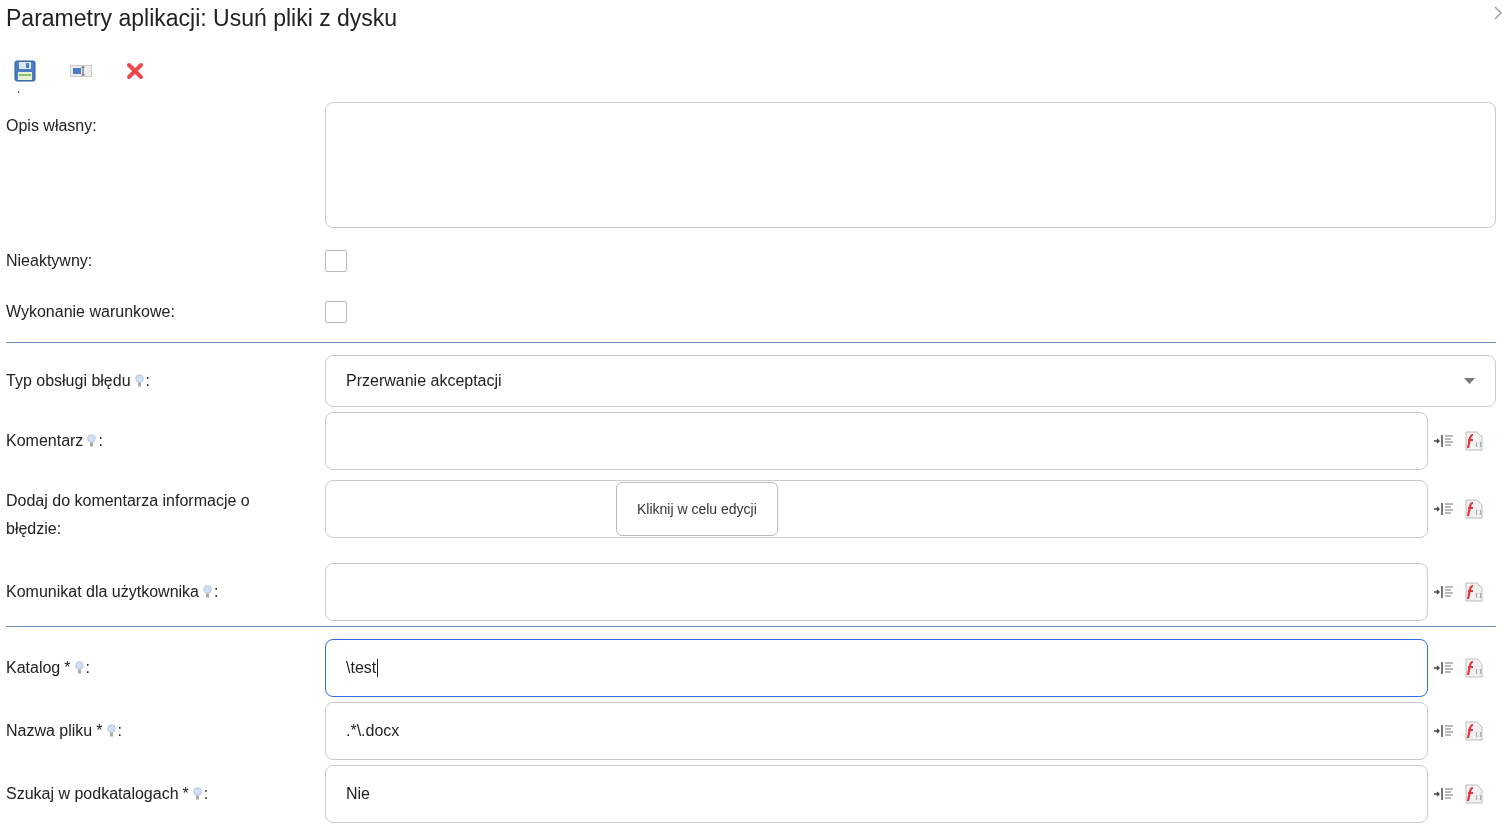 This screenshot has height=830, width=1504. I want to click on input-field: Nie, so click(876, 794).